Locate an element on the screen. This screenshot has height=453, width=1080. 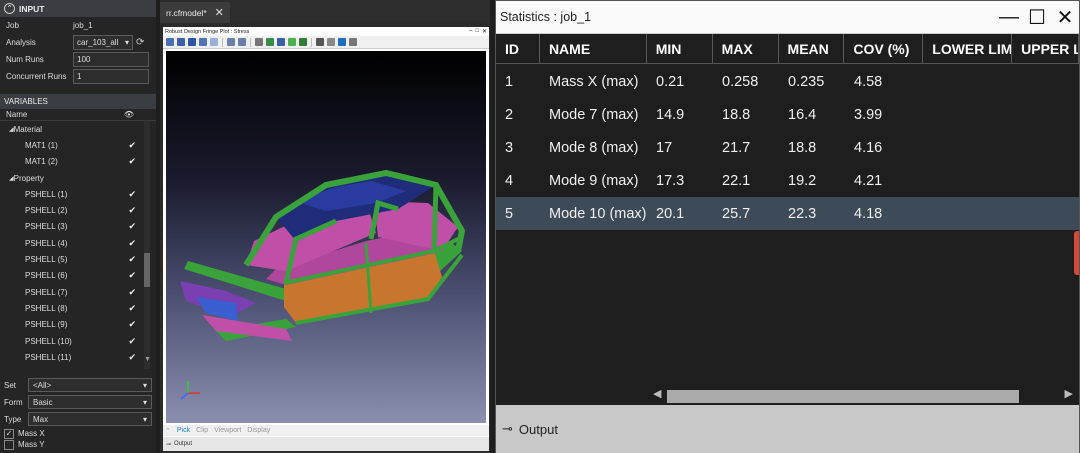
tree-item: PSHELL (3) ✔ is located at coordinates (78, 227).